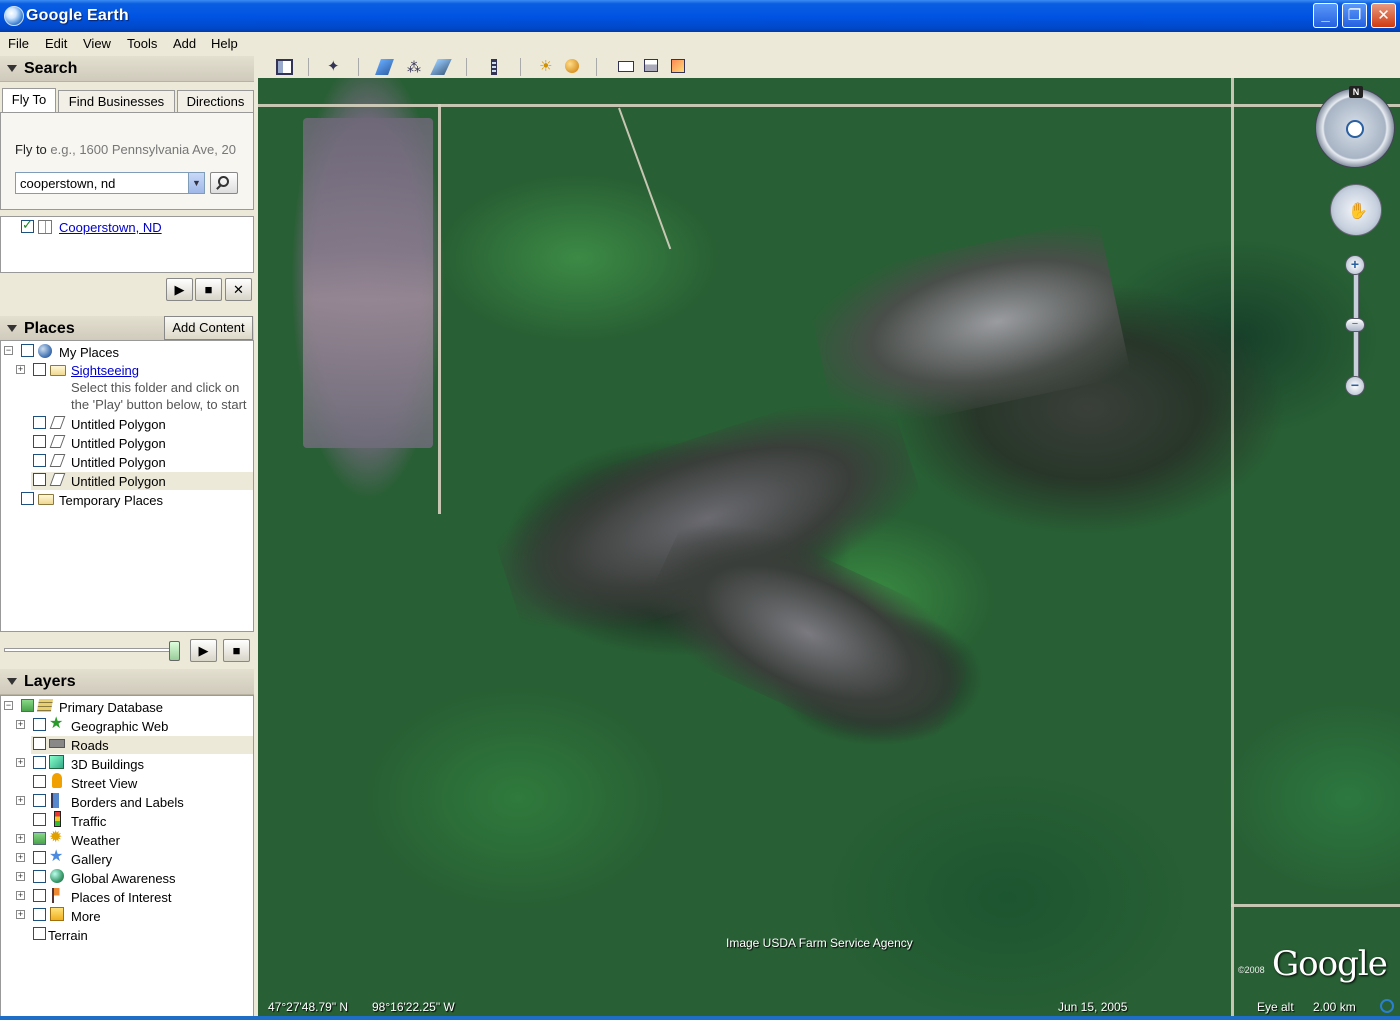 Image resolution: width=1400 pixels, height=1020 pixels. I want to click on layer-item: Roads, so click(90, 745).